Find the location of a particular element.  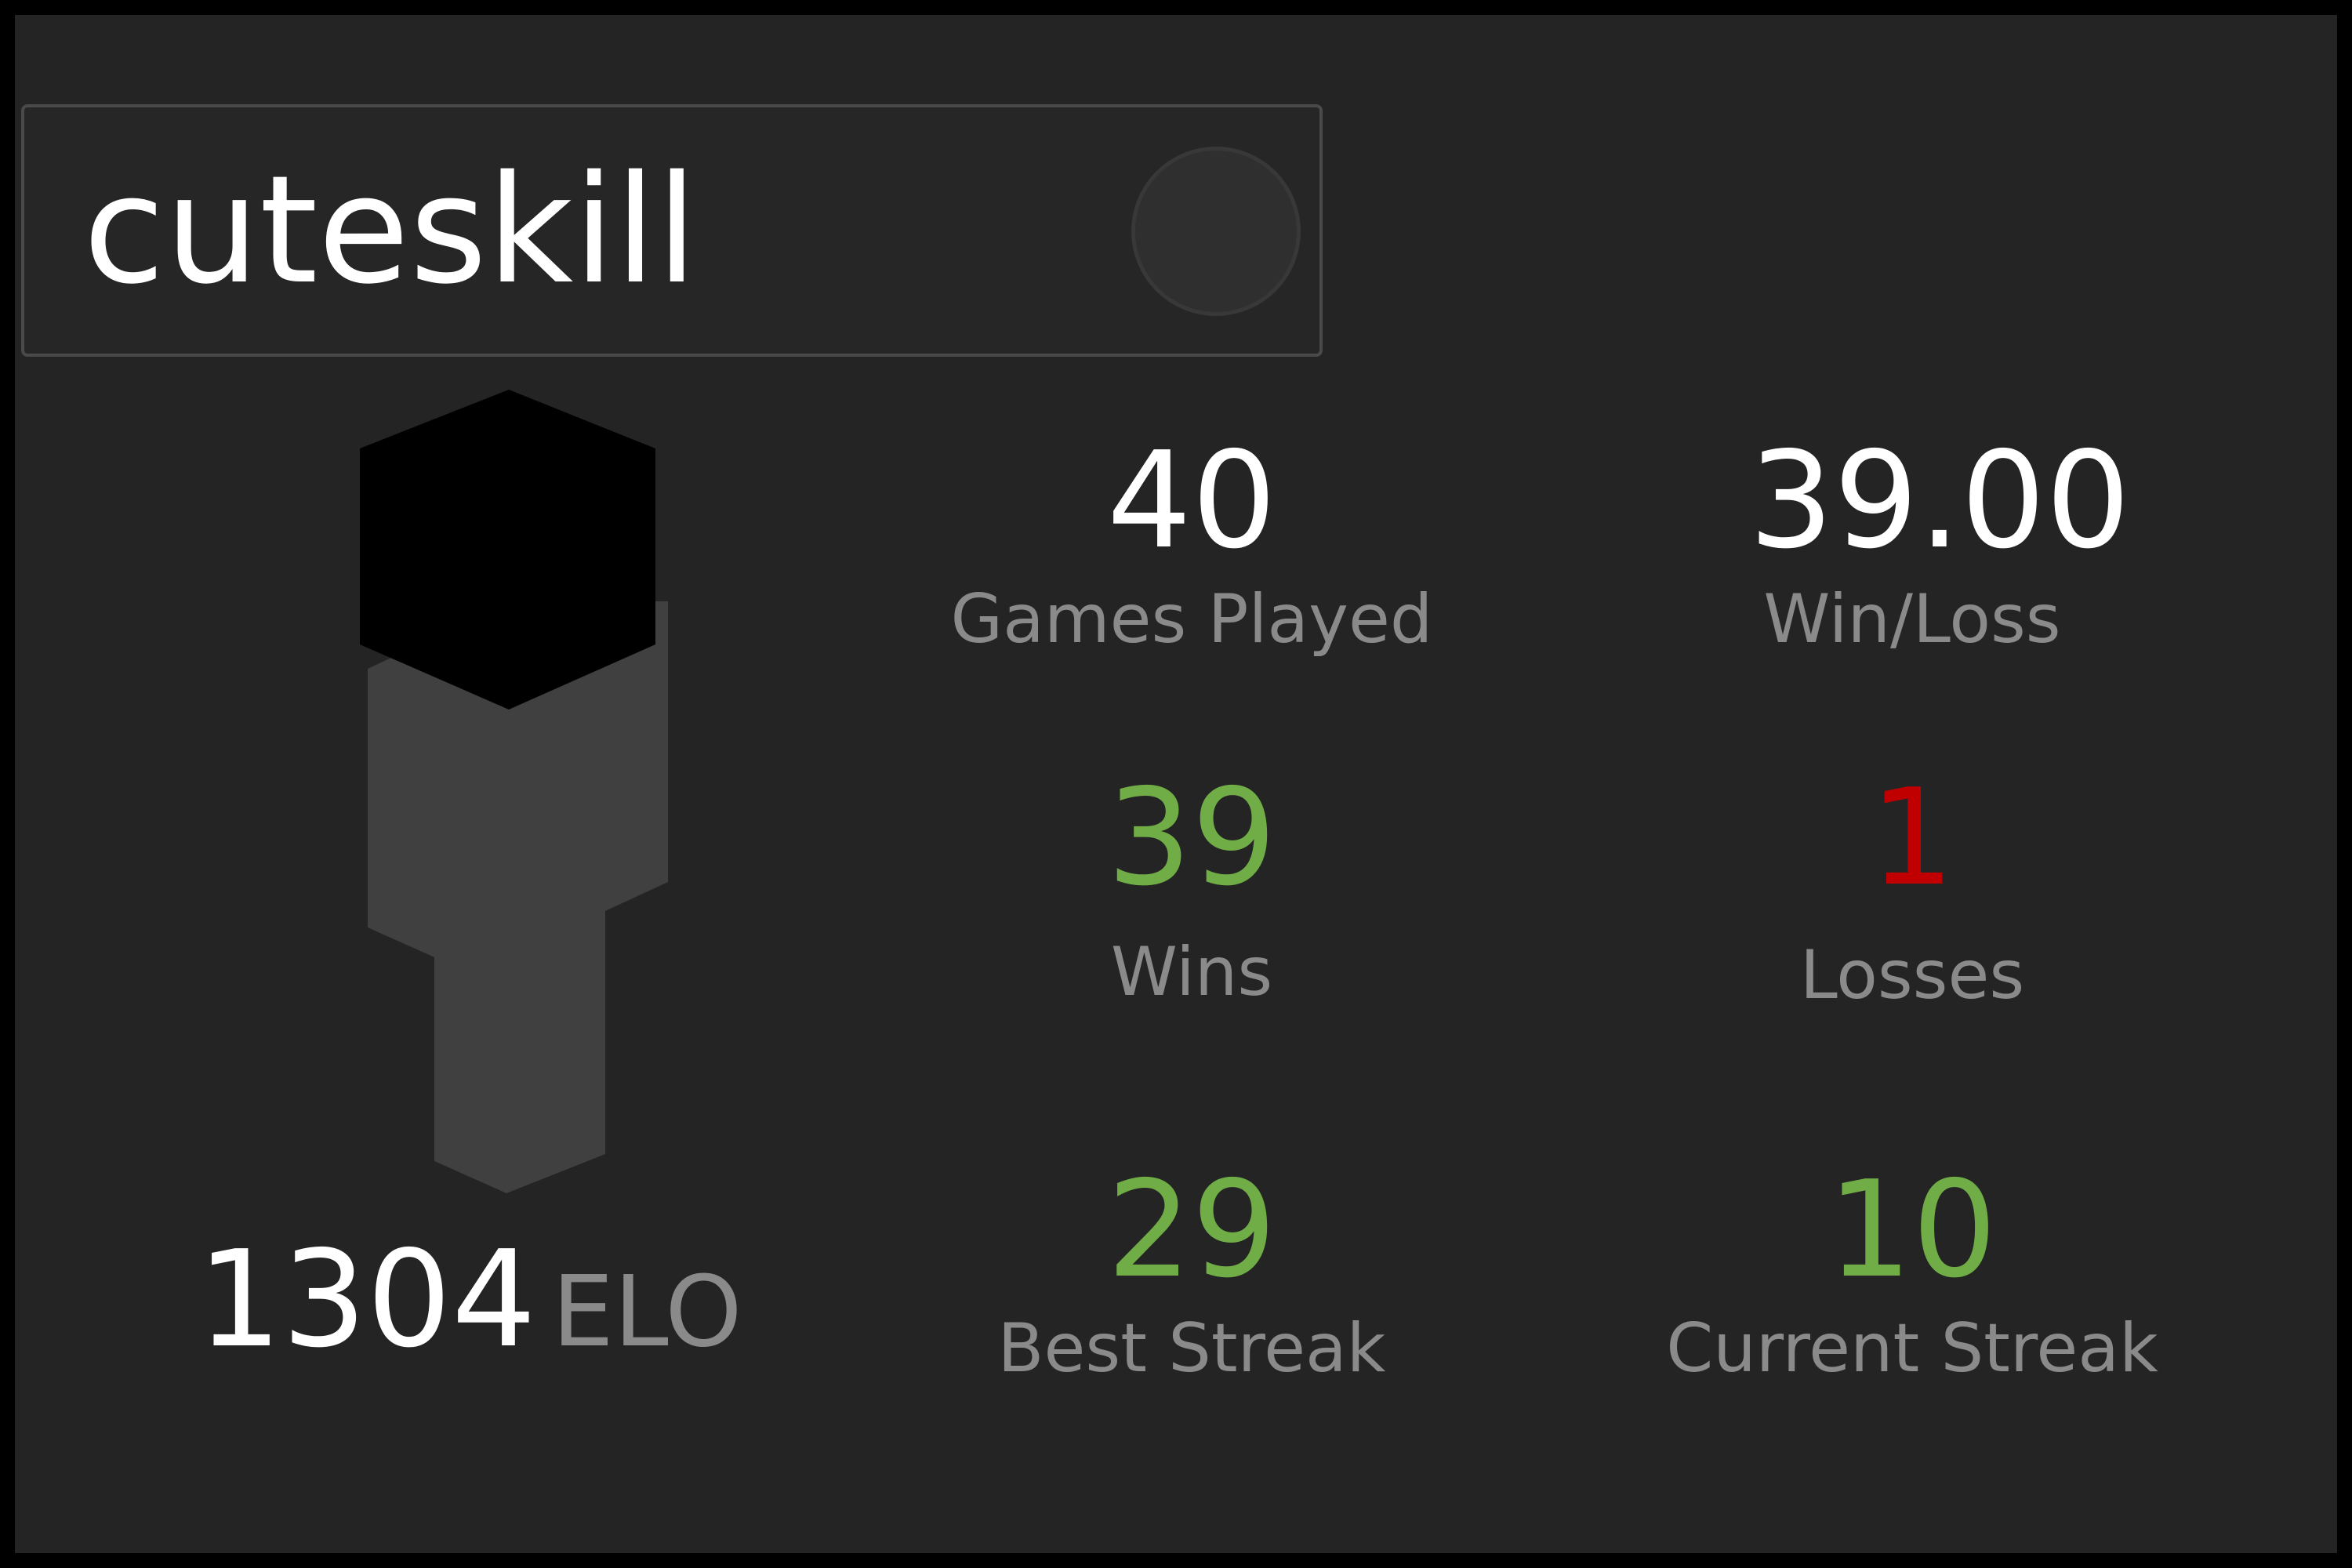

elo-rating: 1304 ELO is located at coordinates (469, 1299).